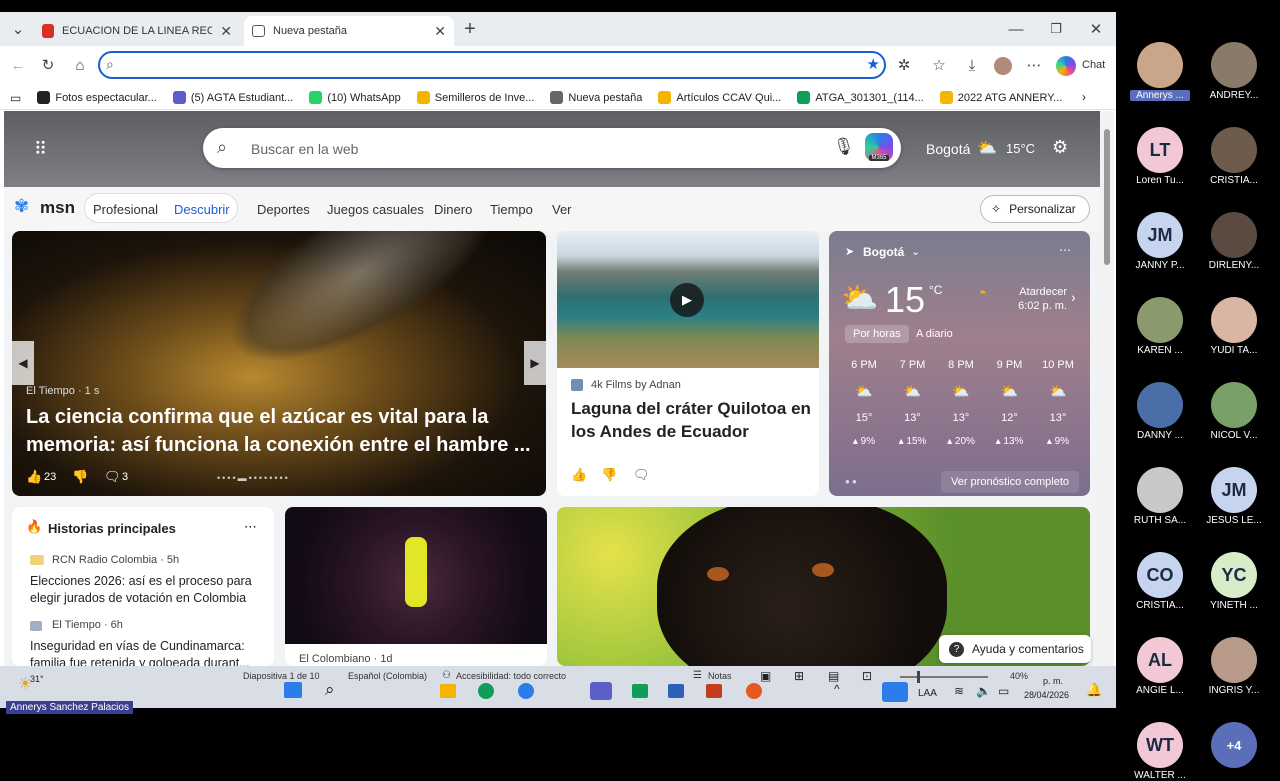 Image resolution: width=1280 pixels, height=781 pixels. Describe the element at coordinates (879, 147) in the screenshot. I see `m365-icon: M365` at that location.